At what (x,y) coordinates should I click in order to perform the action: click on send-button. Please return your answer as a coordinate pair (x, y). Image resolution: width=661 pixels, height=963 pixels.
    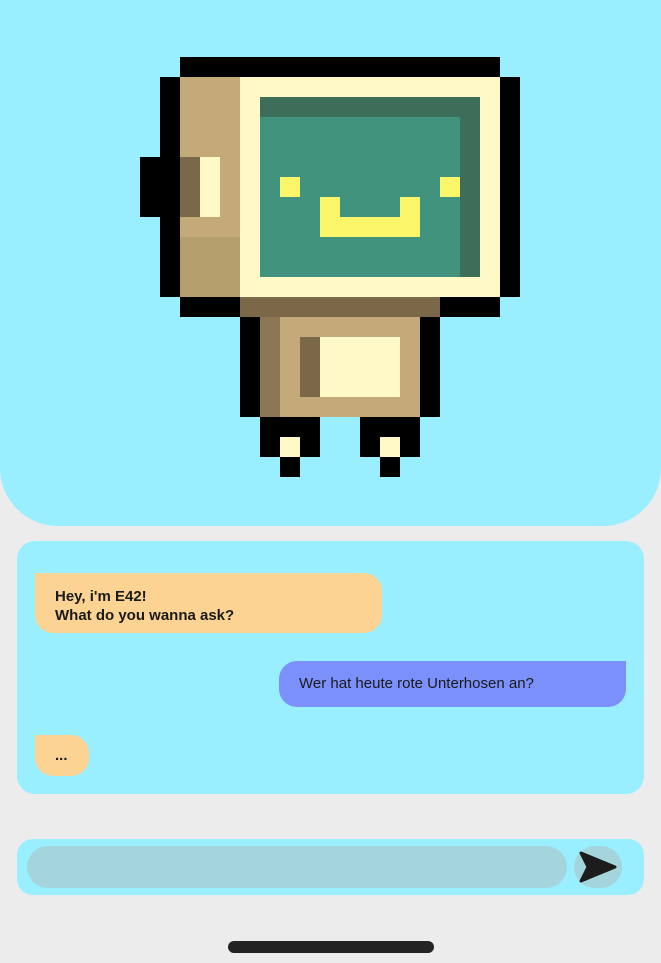
    Looking at the image, I should click on (598, 867).